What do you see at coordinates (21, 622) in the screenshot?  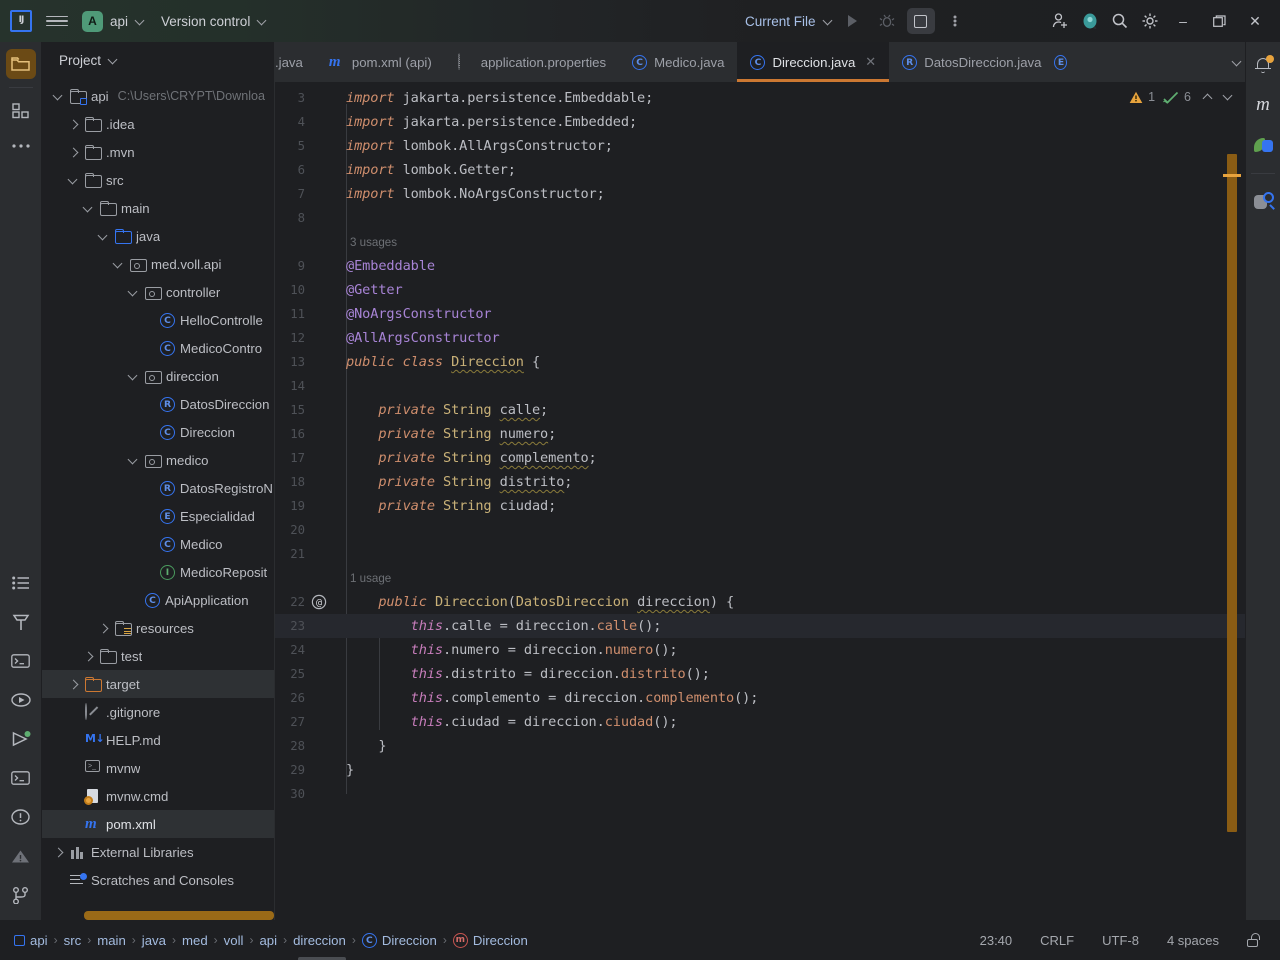 I see `sidebar-item-build` at bounding box center [21, 622].